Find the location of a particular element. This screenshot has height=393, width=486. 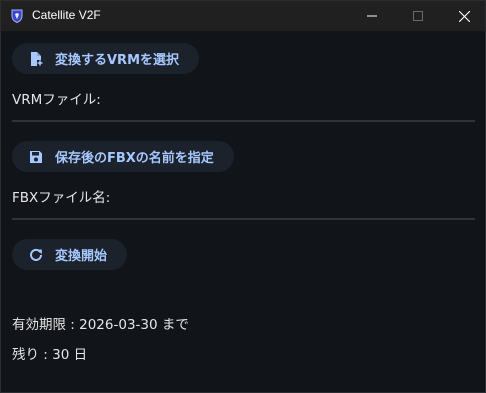

minimize-icon is located at coordinates (372, 16).